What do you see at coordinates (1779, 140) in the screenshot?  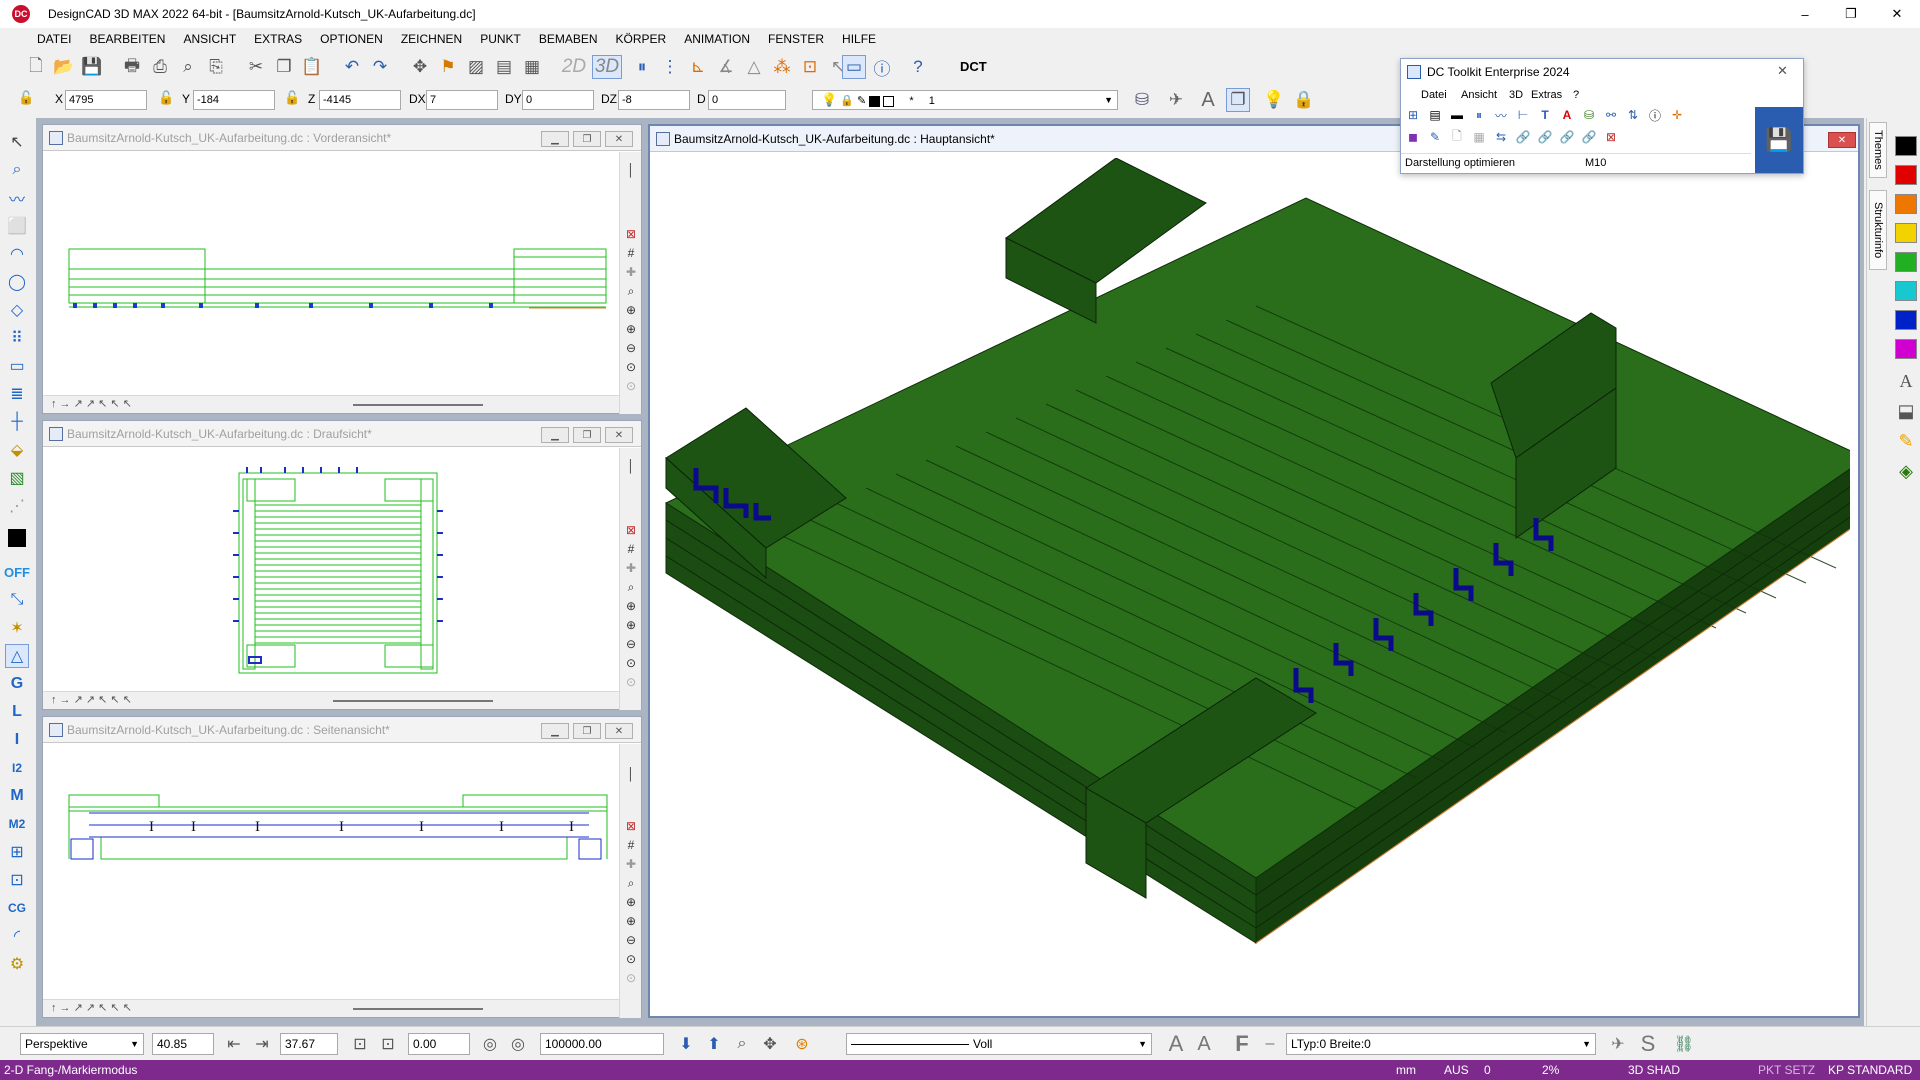 I see `toolkit-save-icon: 💾` at bounding box center [1779, 140].